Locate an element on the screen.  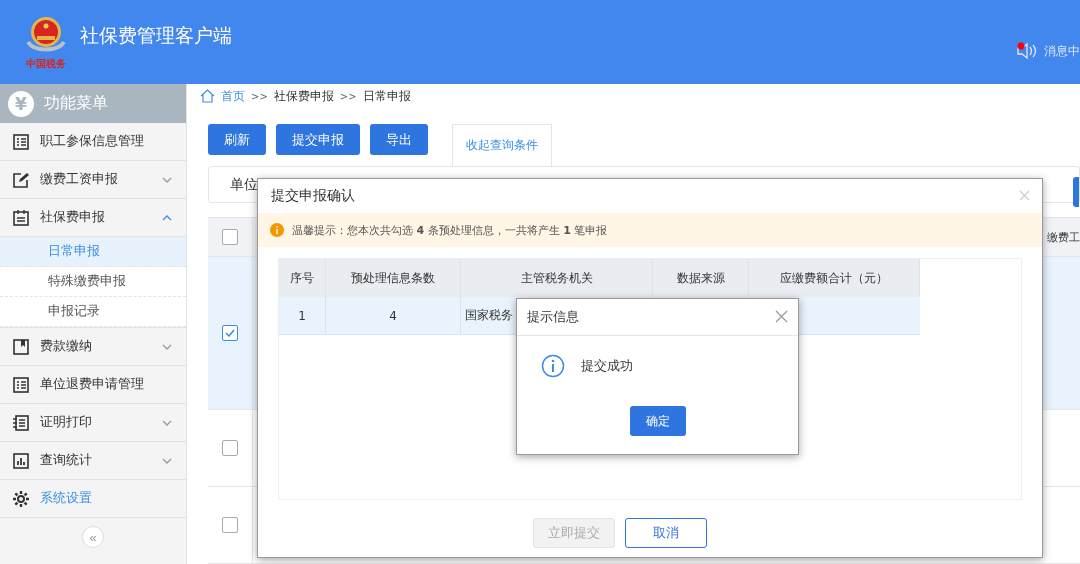
column-header: 序号 is located at coordinates (302, 278).